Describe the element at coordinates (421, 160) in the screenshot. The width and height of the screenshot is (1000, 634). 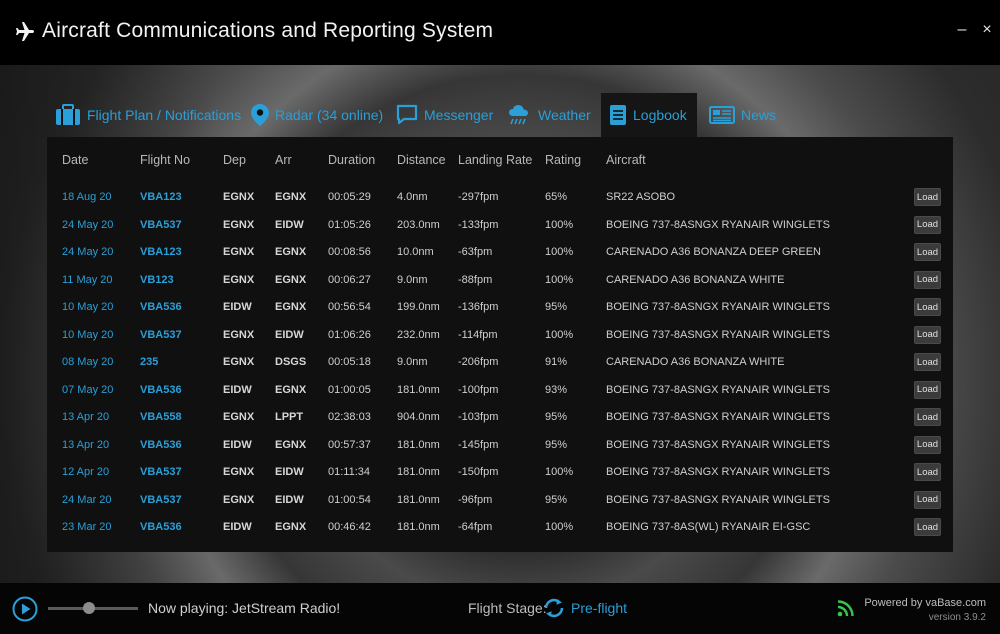
I see `column-header-distance: Distance` at that location.